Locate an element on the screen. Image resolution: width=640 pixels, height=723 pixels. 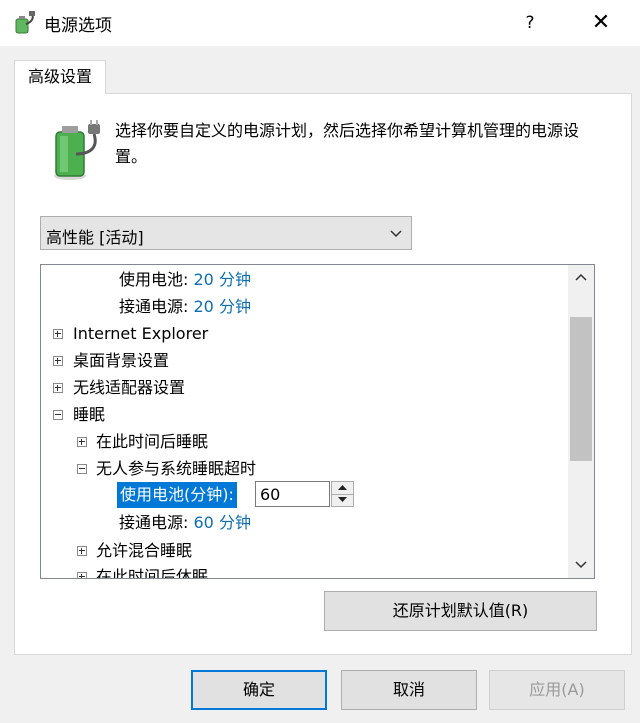
apply-button: 应用(A) is located at coordinates (557, 690).